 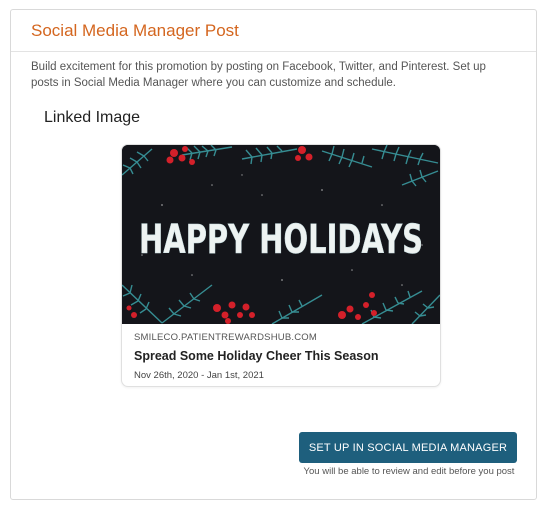 I want to click on panel-header: Social Media Manager Post, so click(x=273, y=31).